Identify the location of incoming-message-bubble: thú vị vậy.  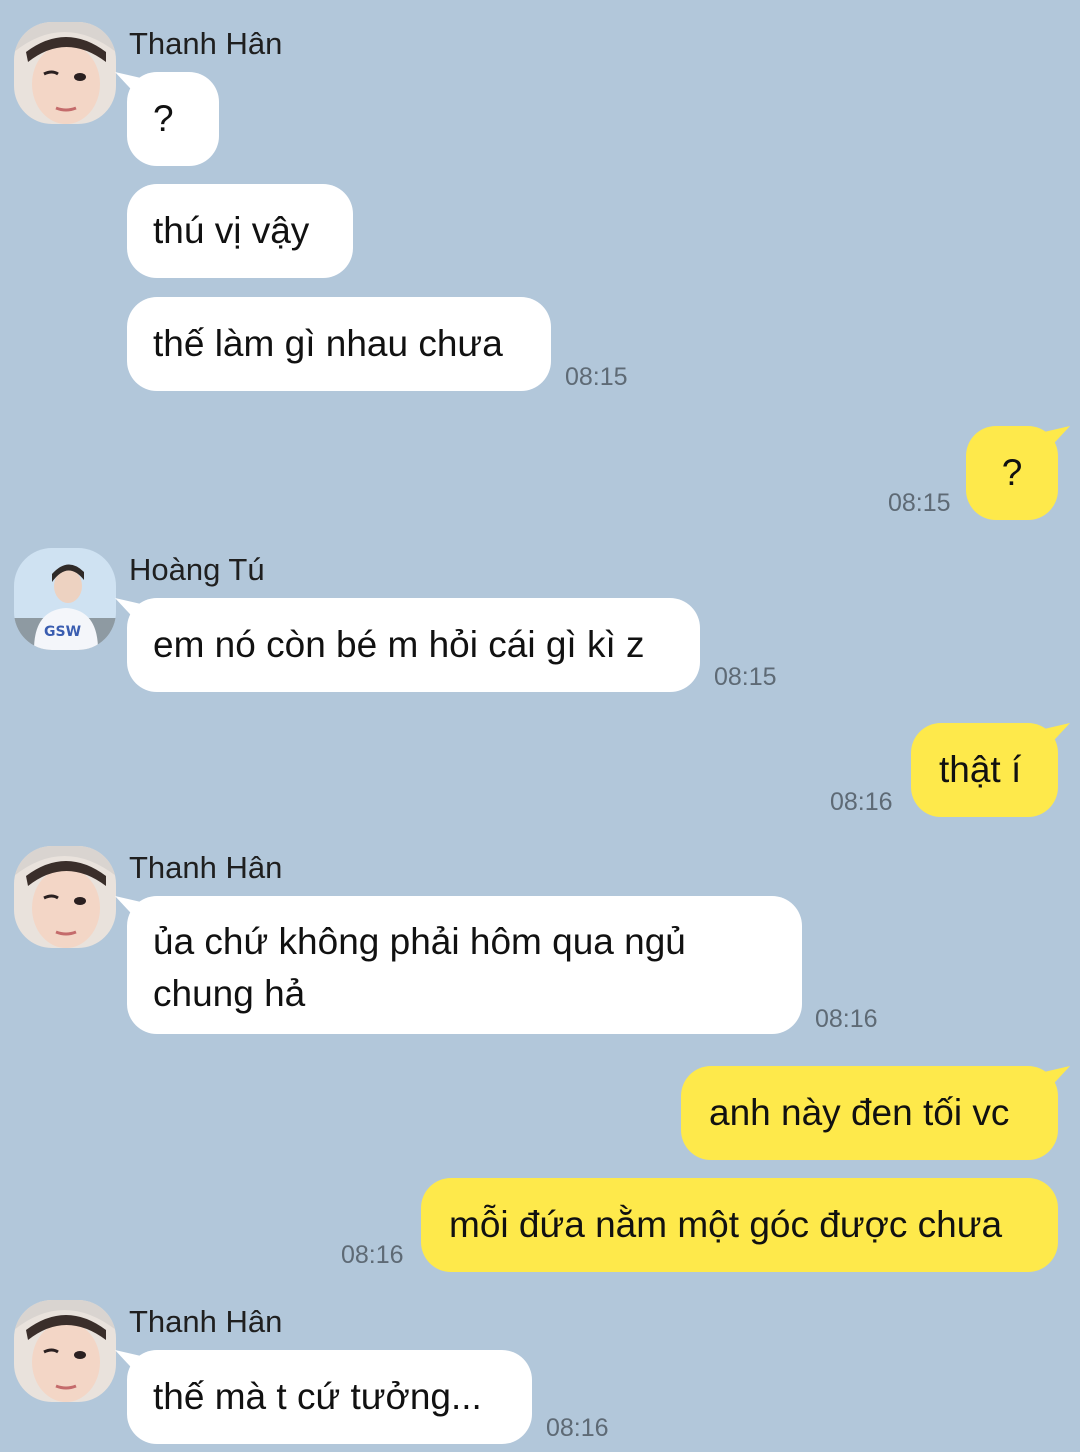
(240, 231).